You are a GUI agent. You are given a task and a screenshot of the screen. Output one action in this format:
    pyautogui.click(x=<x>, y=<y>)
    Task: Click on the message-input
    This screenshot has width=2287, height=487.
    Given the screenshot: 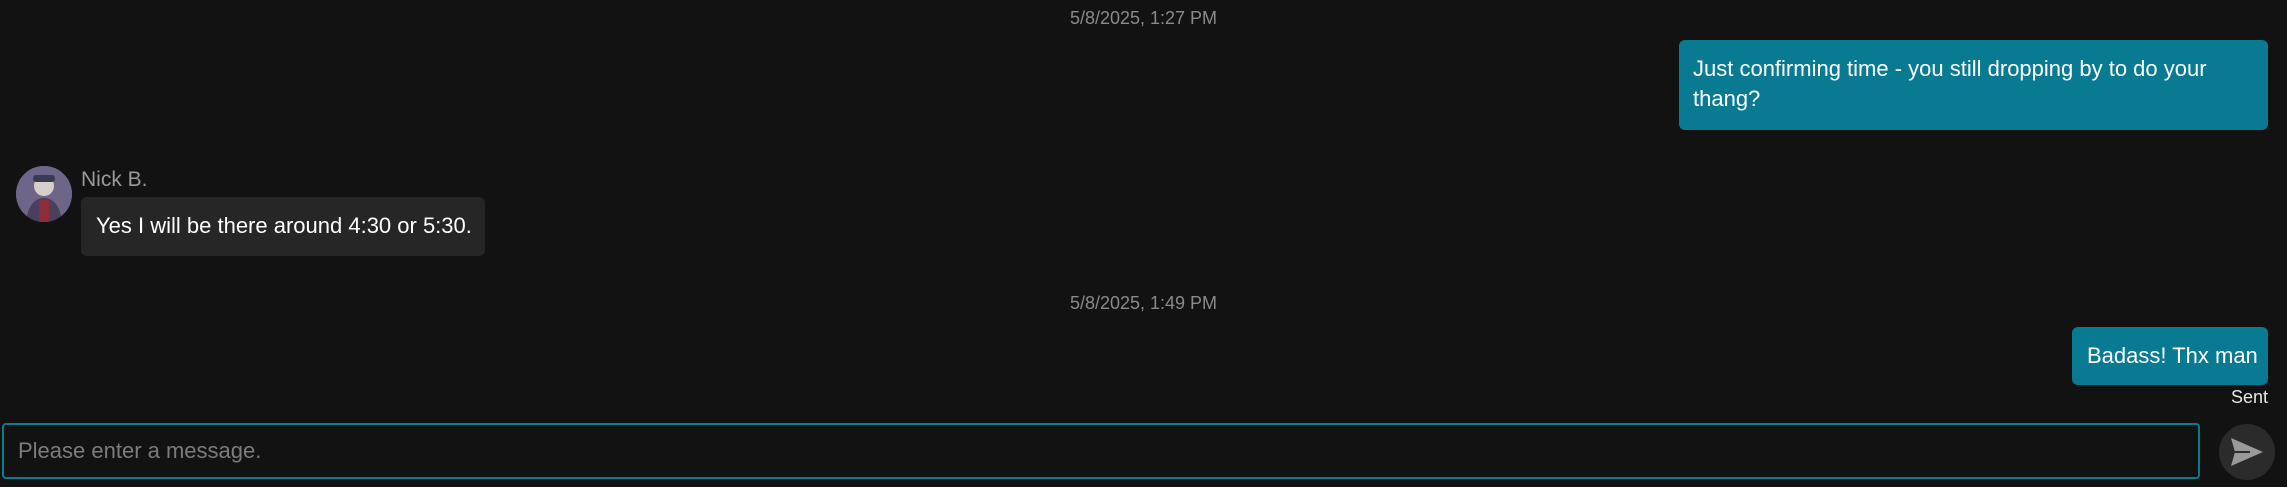 What is the action you would take?
    pyautogui.click(x=1101, y=451)
    